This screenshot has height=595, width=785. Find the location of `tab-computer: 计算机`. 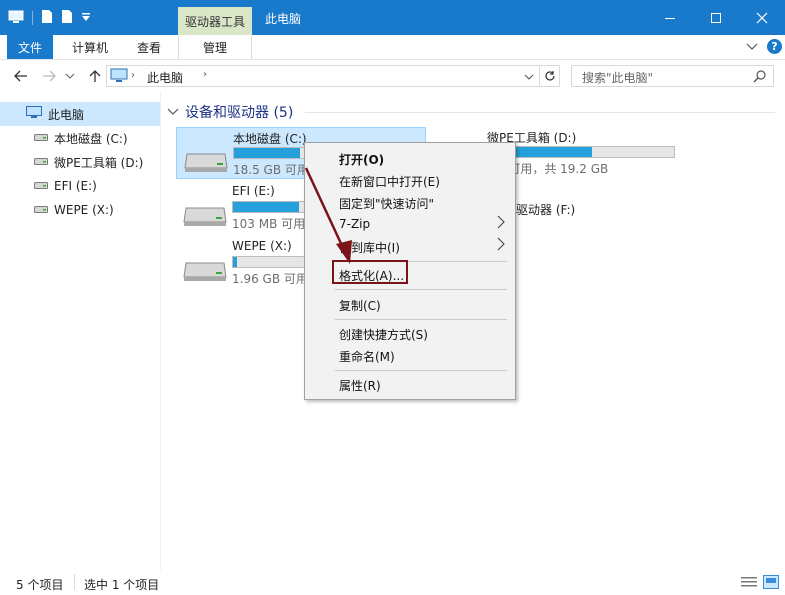

tab-computer: 计算机 is located at coordinates (90, 47).